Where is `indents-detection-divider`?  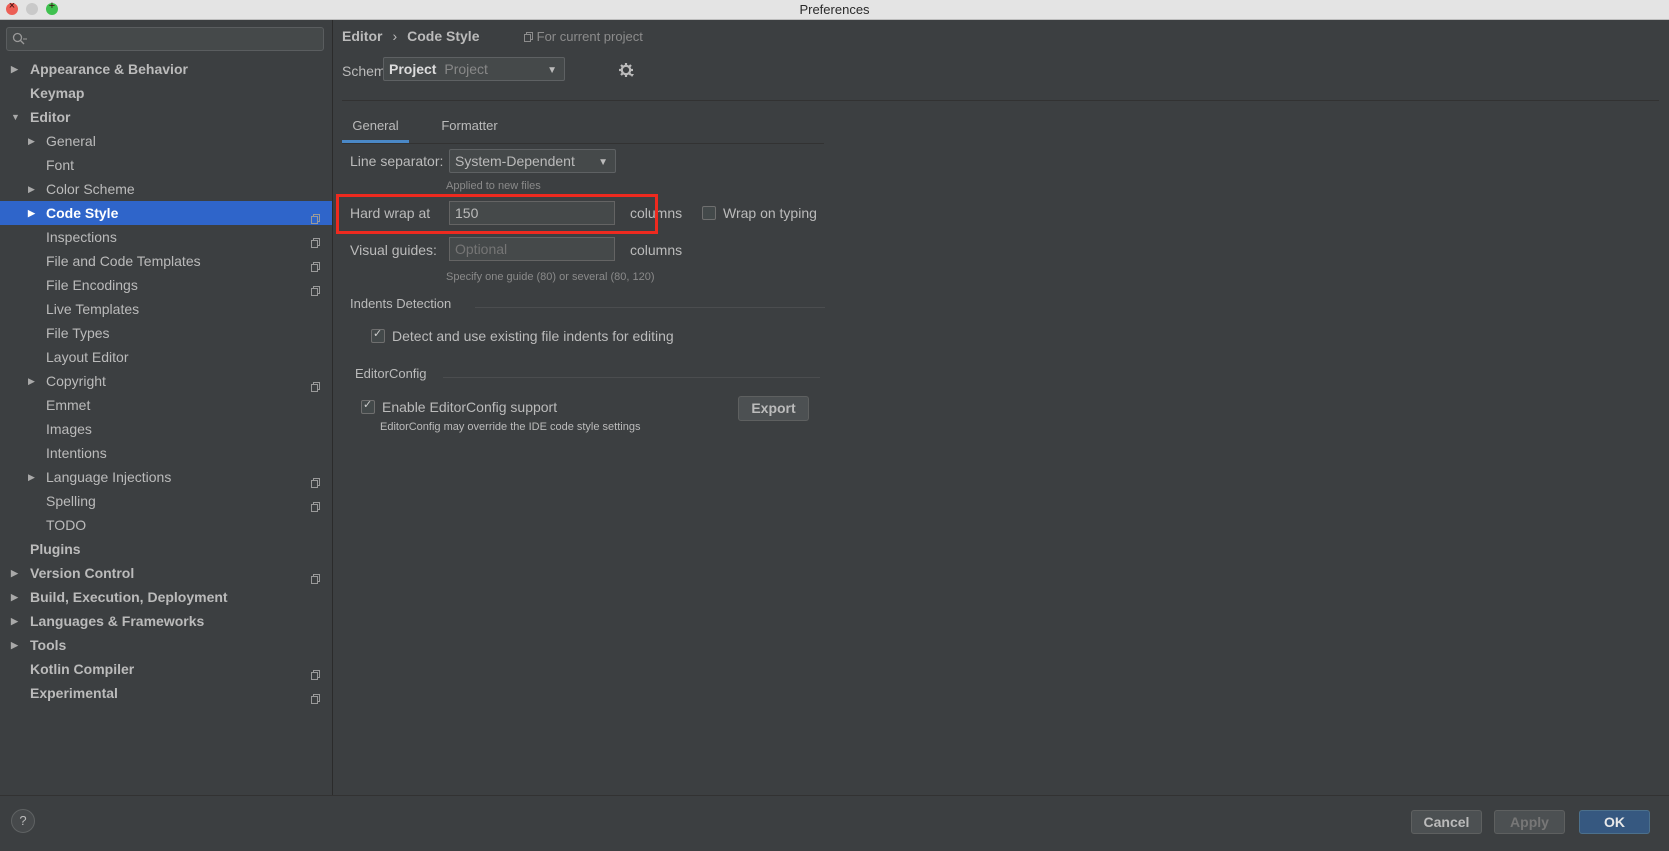 indents-detection-divider is located at coordinates (650, 307).